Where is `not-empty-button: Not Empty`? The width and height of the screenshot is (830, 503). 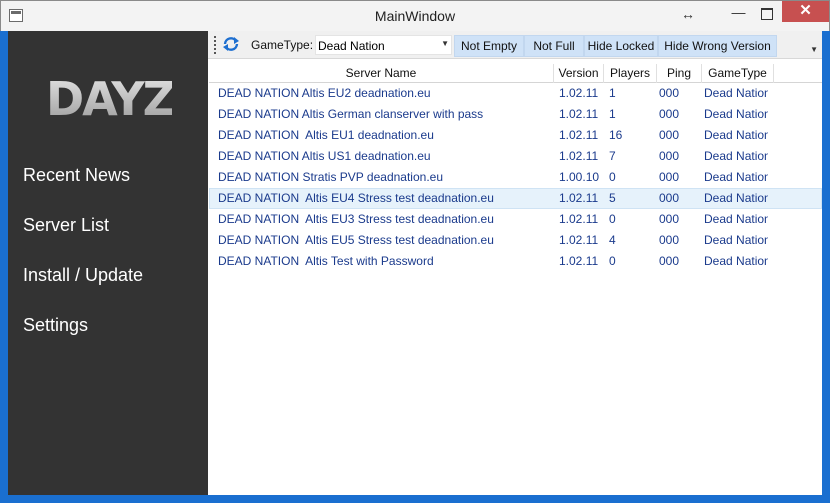
not-empty-button: Not Empty is located at coordinates (489, 46).